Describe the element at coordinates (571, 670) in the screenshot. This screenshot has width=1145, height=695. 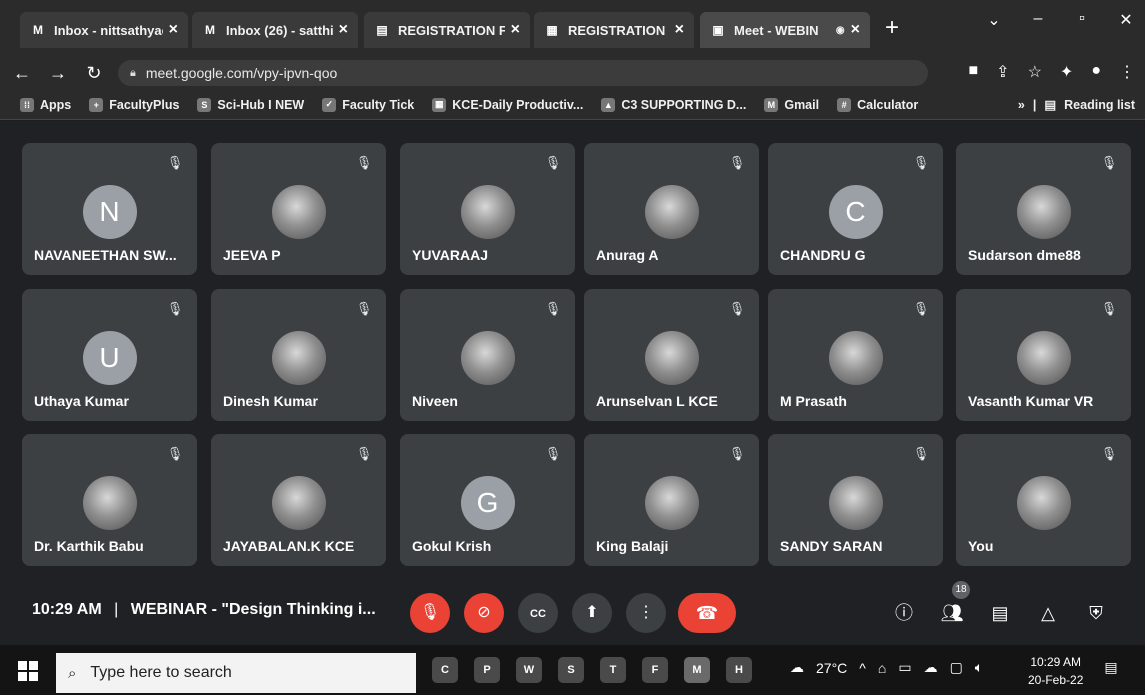
I see `snipping-tool-taskbar-icon: S` at that location.